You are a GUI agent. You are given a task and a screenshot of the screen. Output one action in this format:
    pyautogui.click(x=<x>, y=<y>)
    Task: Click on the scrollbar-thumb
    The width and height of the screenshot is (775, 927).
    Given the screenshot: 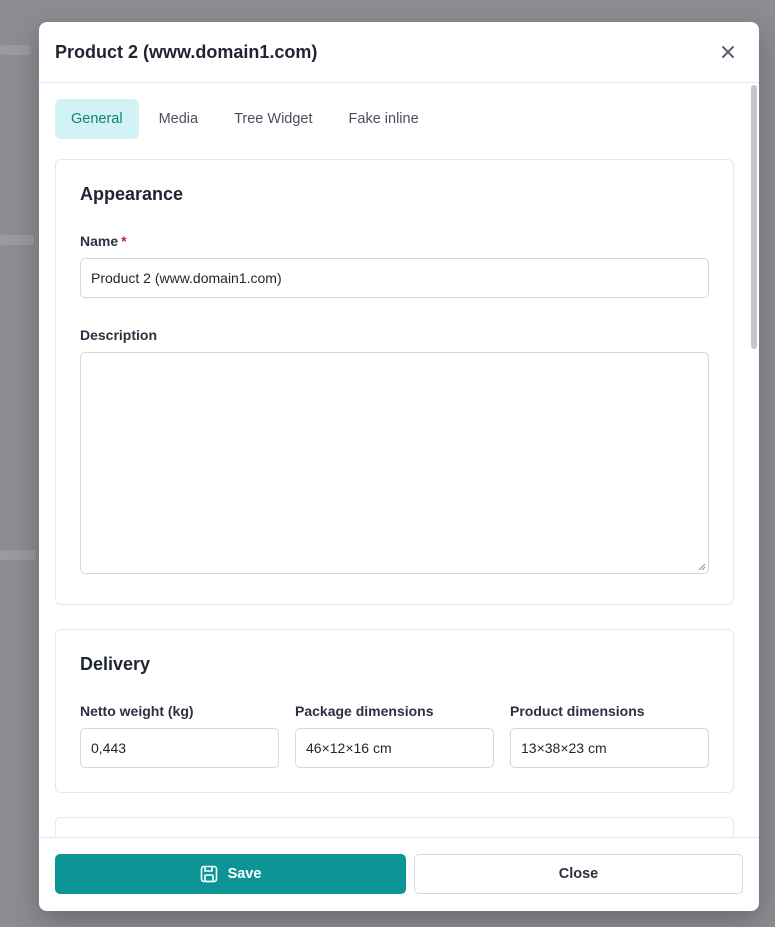 What is the action you would take?
    pyautogui.click(x=754, y=217)
    